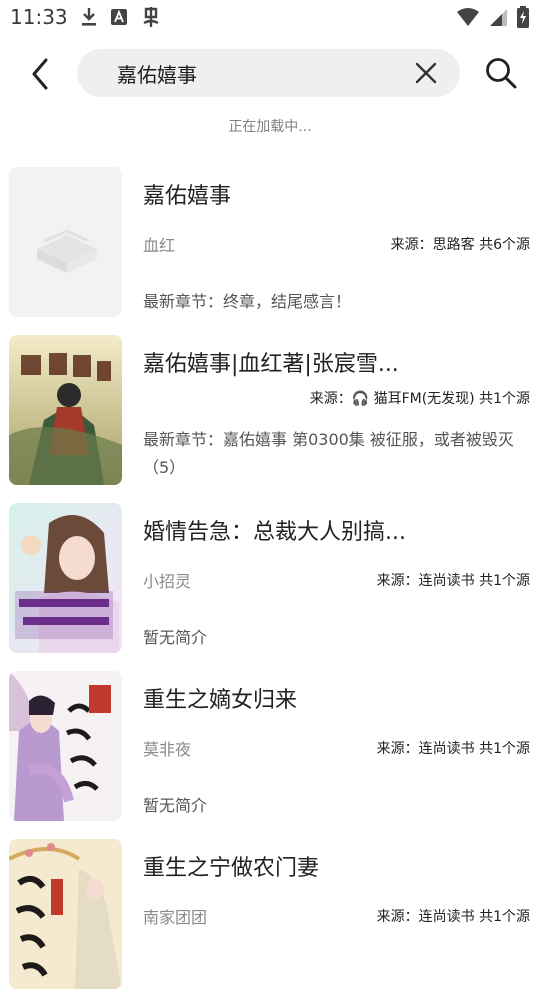 This screenshot has width=540, height=1006. Describe the element at coordinates (523, 17) in the screenshot. I see `battery-charging-icon` at that location.